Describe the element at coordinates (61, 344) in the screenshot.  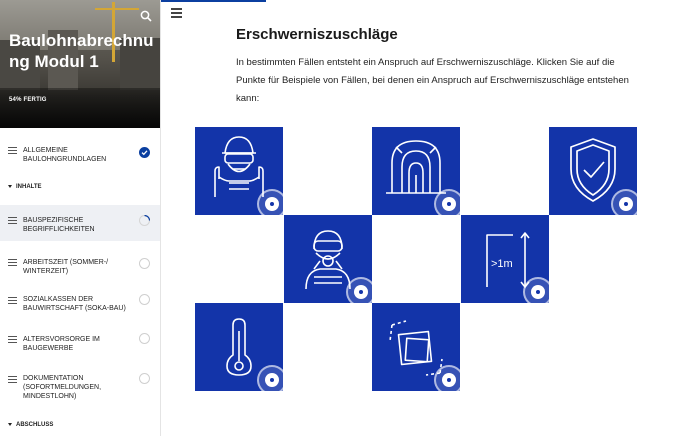
I see `nav-item-label: ALTERSVORSORGE IM BAUGEWERBE` at that location.